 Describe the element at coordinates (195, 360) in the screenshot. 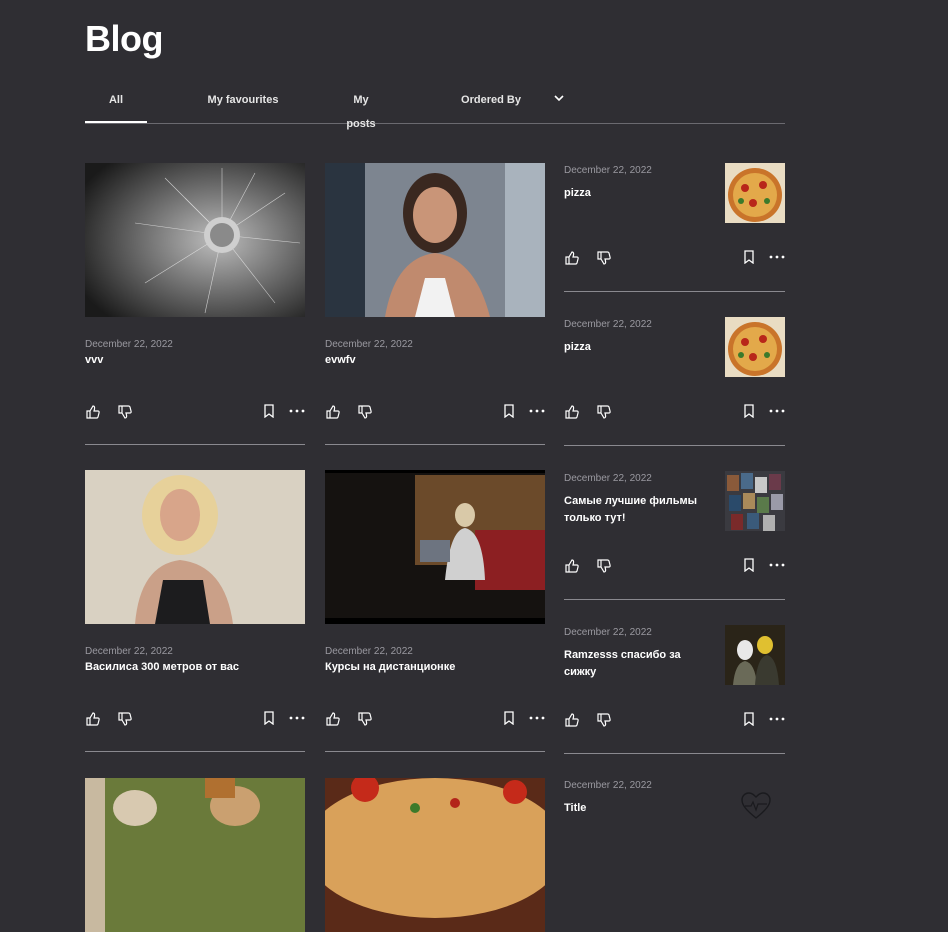

I see `post-title: vvv` at that location.